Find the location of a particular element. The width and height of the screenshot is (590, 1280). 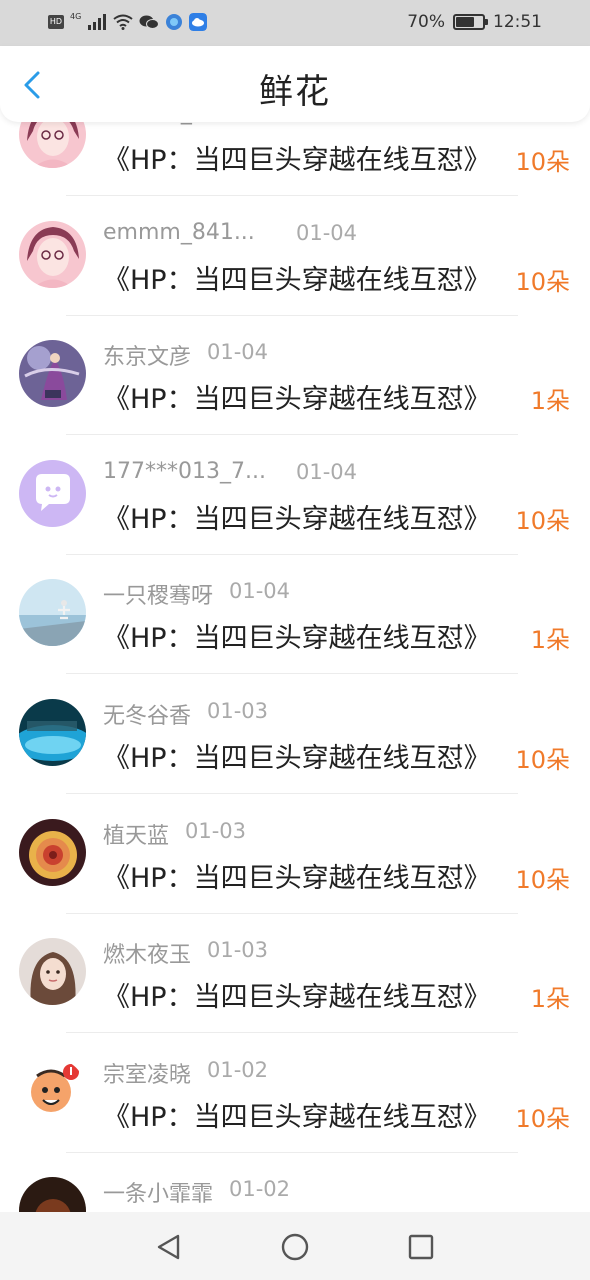

username: 无冬谷香 is located at coordinates (147, 714).